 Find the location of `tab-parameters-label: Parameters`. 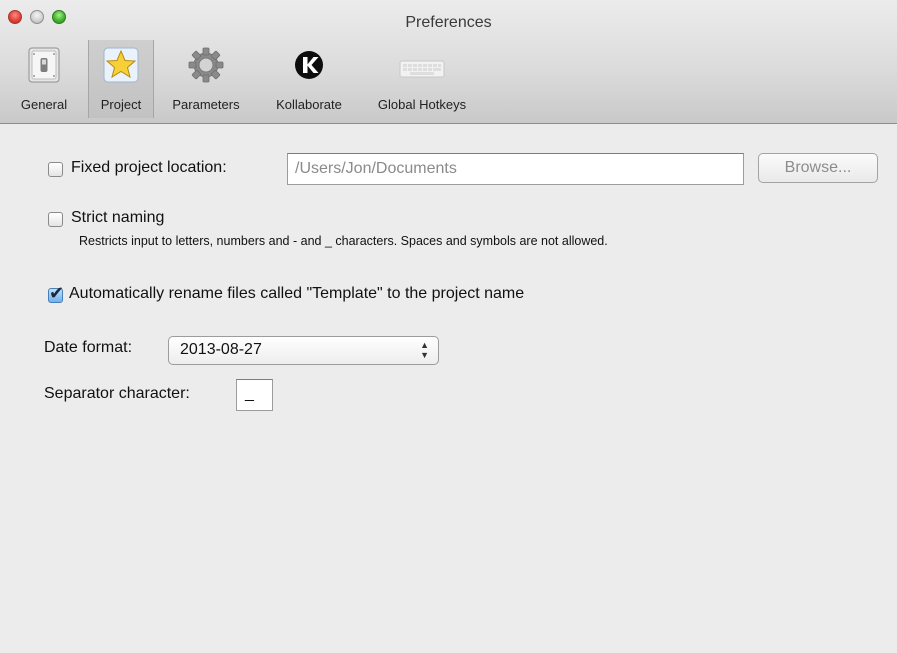

tab-parameters-label: Parameters is located at coordinates (206, 104).